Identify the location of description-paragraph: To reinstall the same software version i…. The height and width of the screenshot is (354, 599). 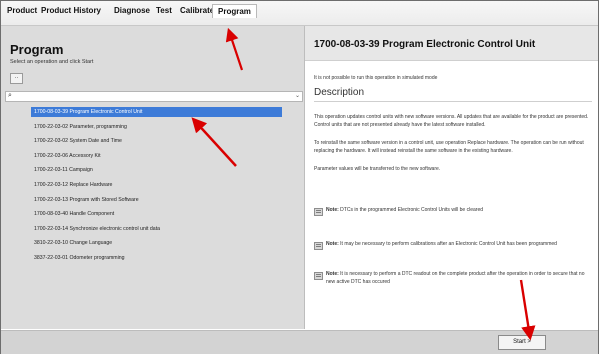
(449, 147).